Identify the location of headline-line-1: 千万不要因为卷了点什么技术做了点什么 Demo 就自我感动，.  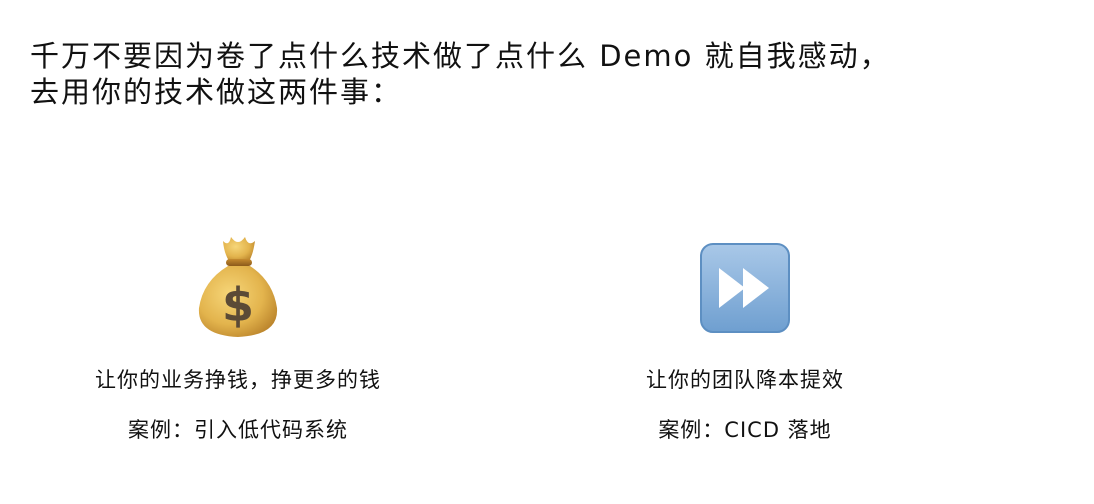
(460, 56).